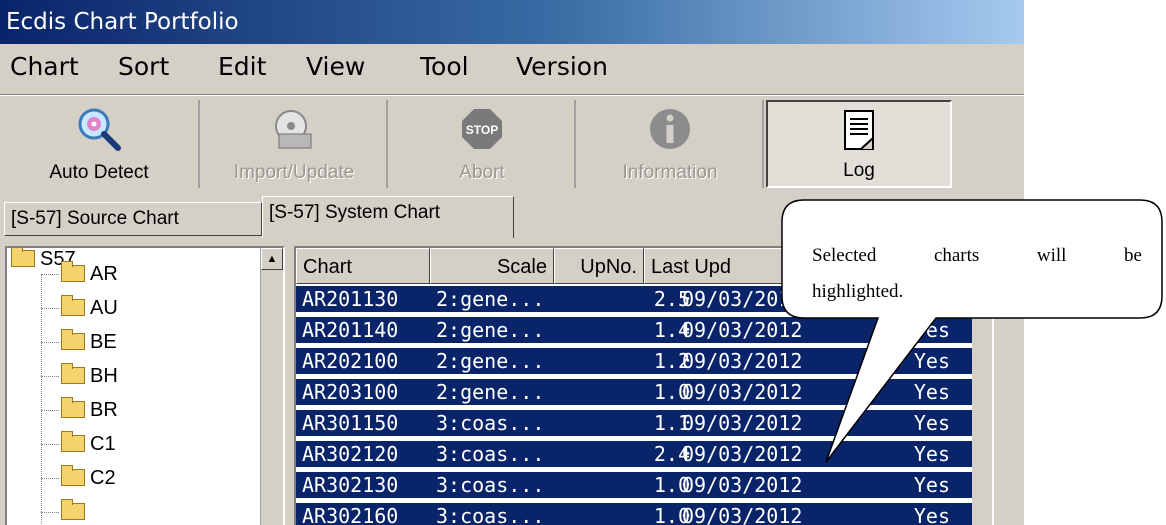 This screenshot has width=1166, height=525. Describe the element at coordinates (1051, 255) in the screenshot. I see `callout-word: will` at that location.